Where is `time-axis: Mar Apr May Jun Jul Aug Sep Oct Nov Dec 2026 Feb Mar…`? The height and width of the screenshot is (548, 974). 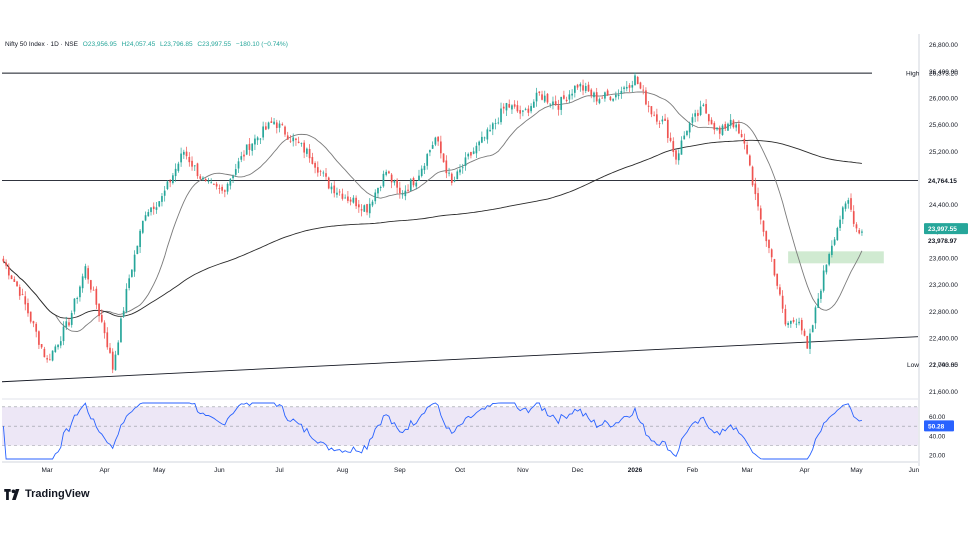
time-axis: Mar Apr May Jun Jul Aug Sep Oct Nov Dec 2026 Feb Mar… is located at coordinates (461, 467).